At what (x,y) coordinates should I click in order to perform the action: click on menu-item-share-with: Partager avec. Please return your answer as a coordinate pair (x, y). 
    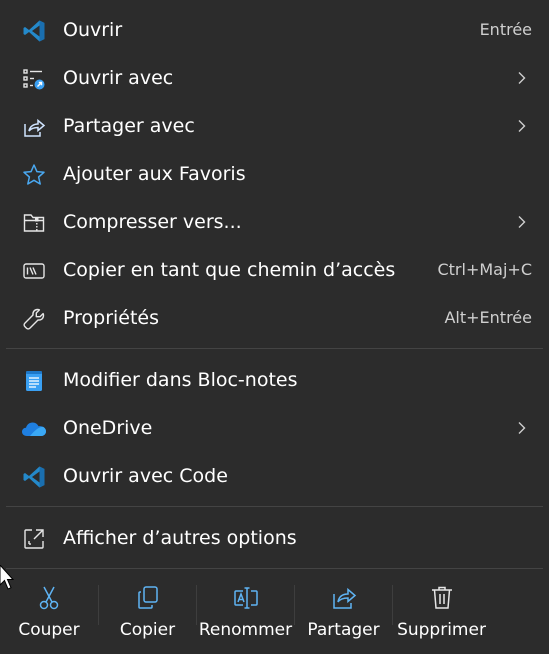
    Looking at the image, I should click on (274, 126).